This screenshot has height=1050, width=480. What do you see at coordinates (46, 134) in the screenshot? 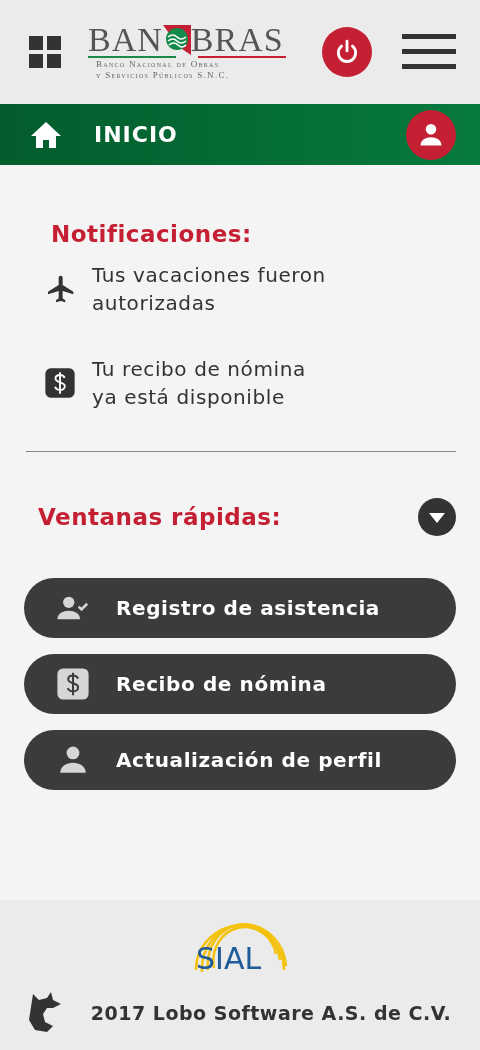
I see `home-icon` at bounding box center [46, 134].